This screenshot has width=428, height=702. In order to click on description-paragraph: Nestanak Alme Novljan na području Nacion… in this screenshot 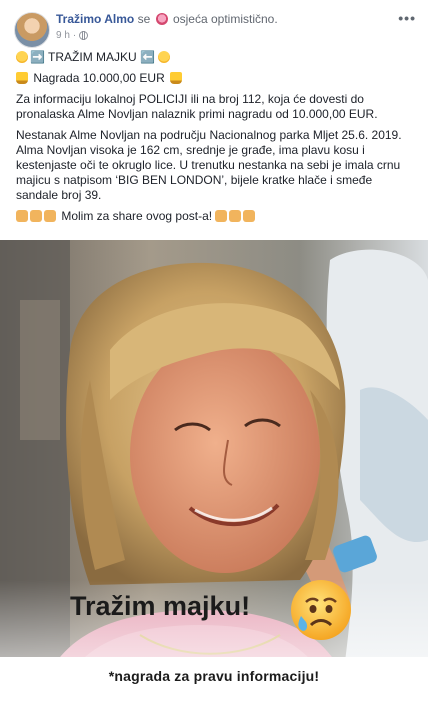, I will do `click(209, 165)`.